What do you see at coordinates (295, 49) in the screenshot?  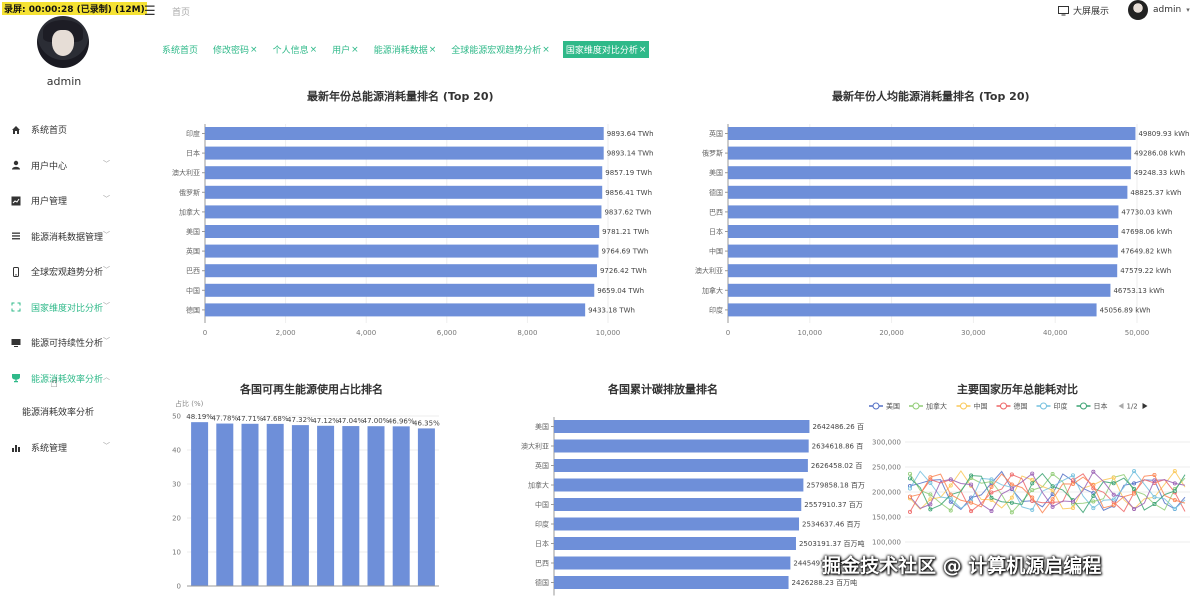 I see `tab-profile: 个人信息 ×` at bounding box center [295, 49].